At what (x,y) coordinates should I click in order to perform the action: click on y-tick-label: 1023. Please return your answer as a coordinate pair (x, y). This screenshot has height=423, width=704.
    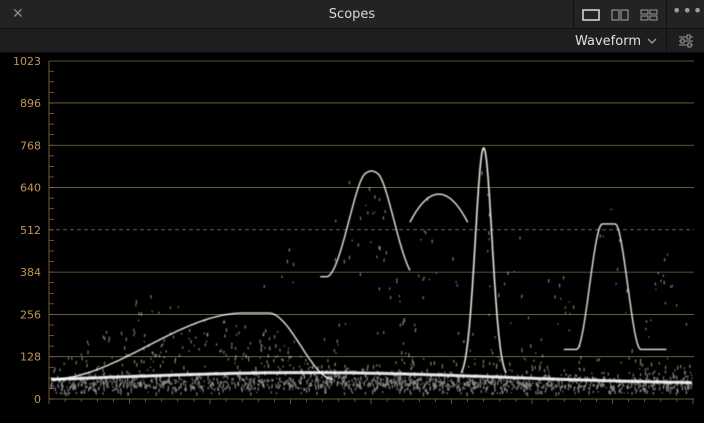
    Looking at the image, I should click on (27, 61).